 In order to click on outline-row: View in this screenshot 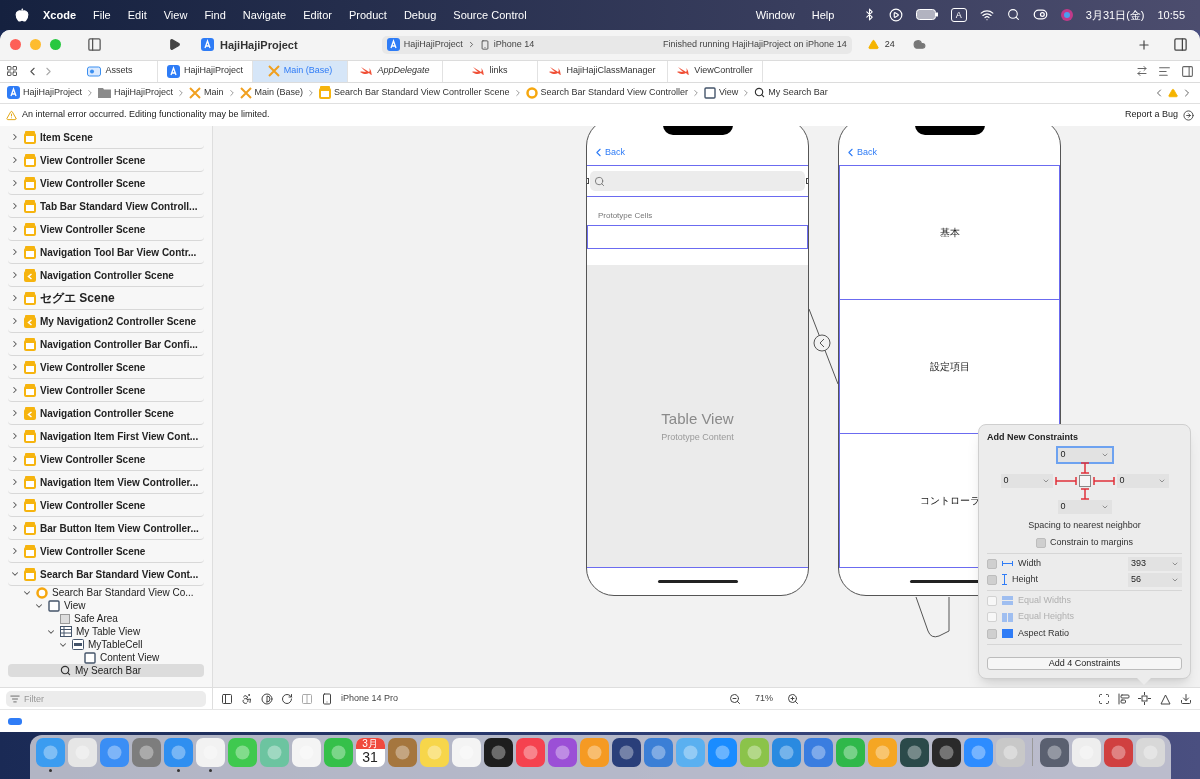, I will do `click(106, 606)`.